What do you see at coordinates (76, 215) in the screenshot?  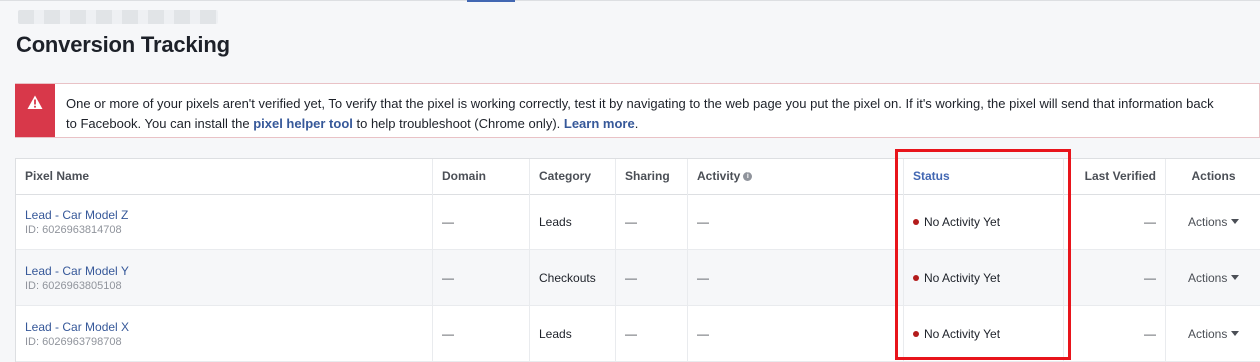 I see `pixel-name-link: Lead - Car Model Z` at bounding box center [76, 215].